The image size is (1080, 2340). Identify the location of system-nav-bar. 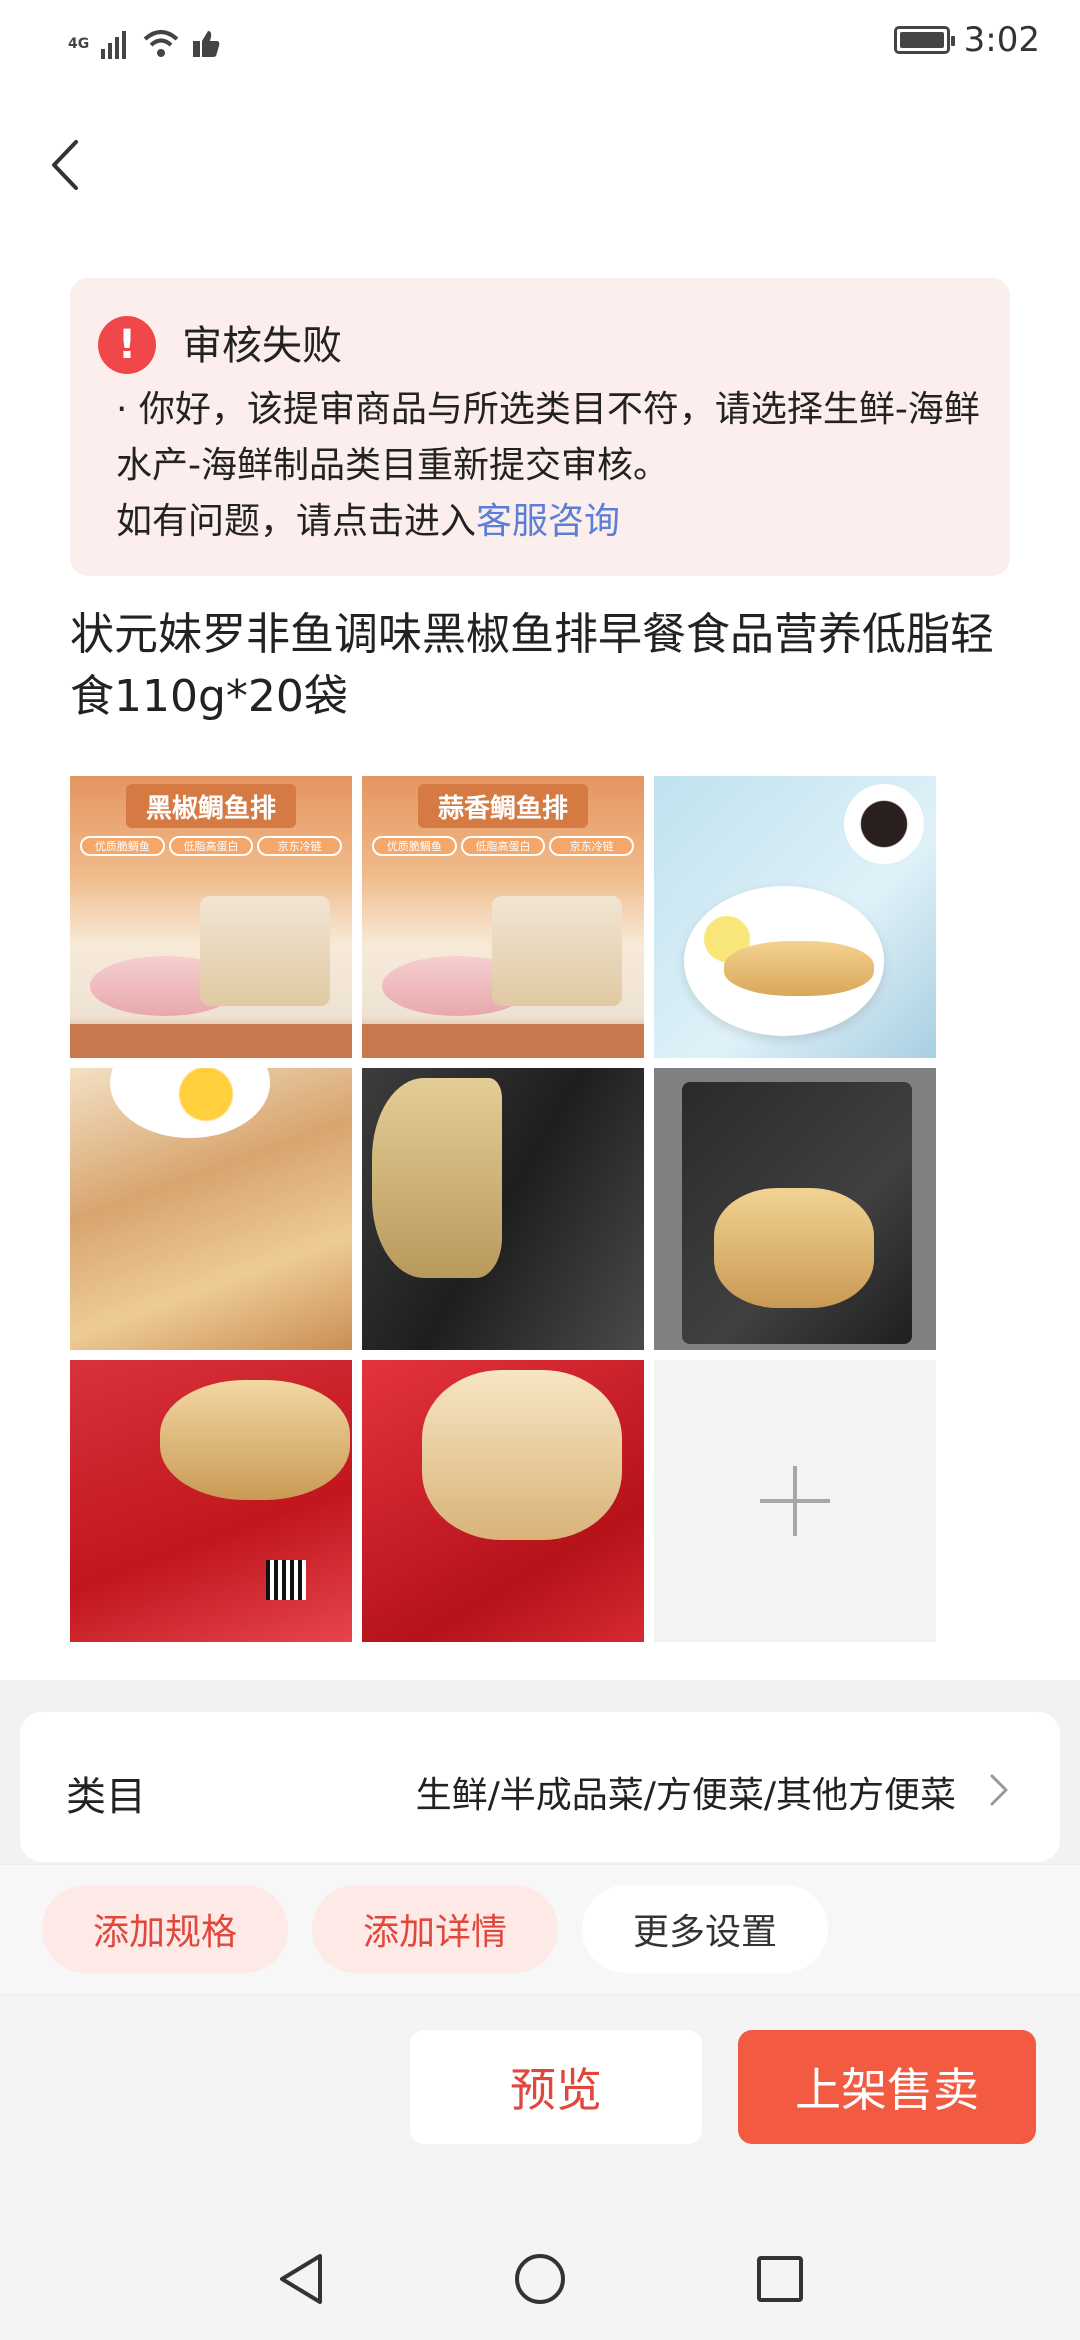
(540, 2278).